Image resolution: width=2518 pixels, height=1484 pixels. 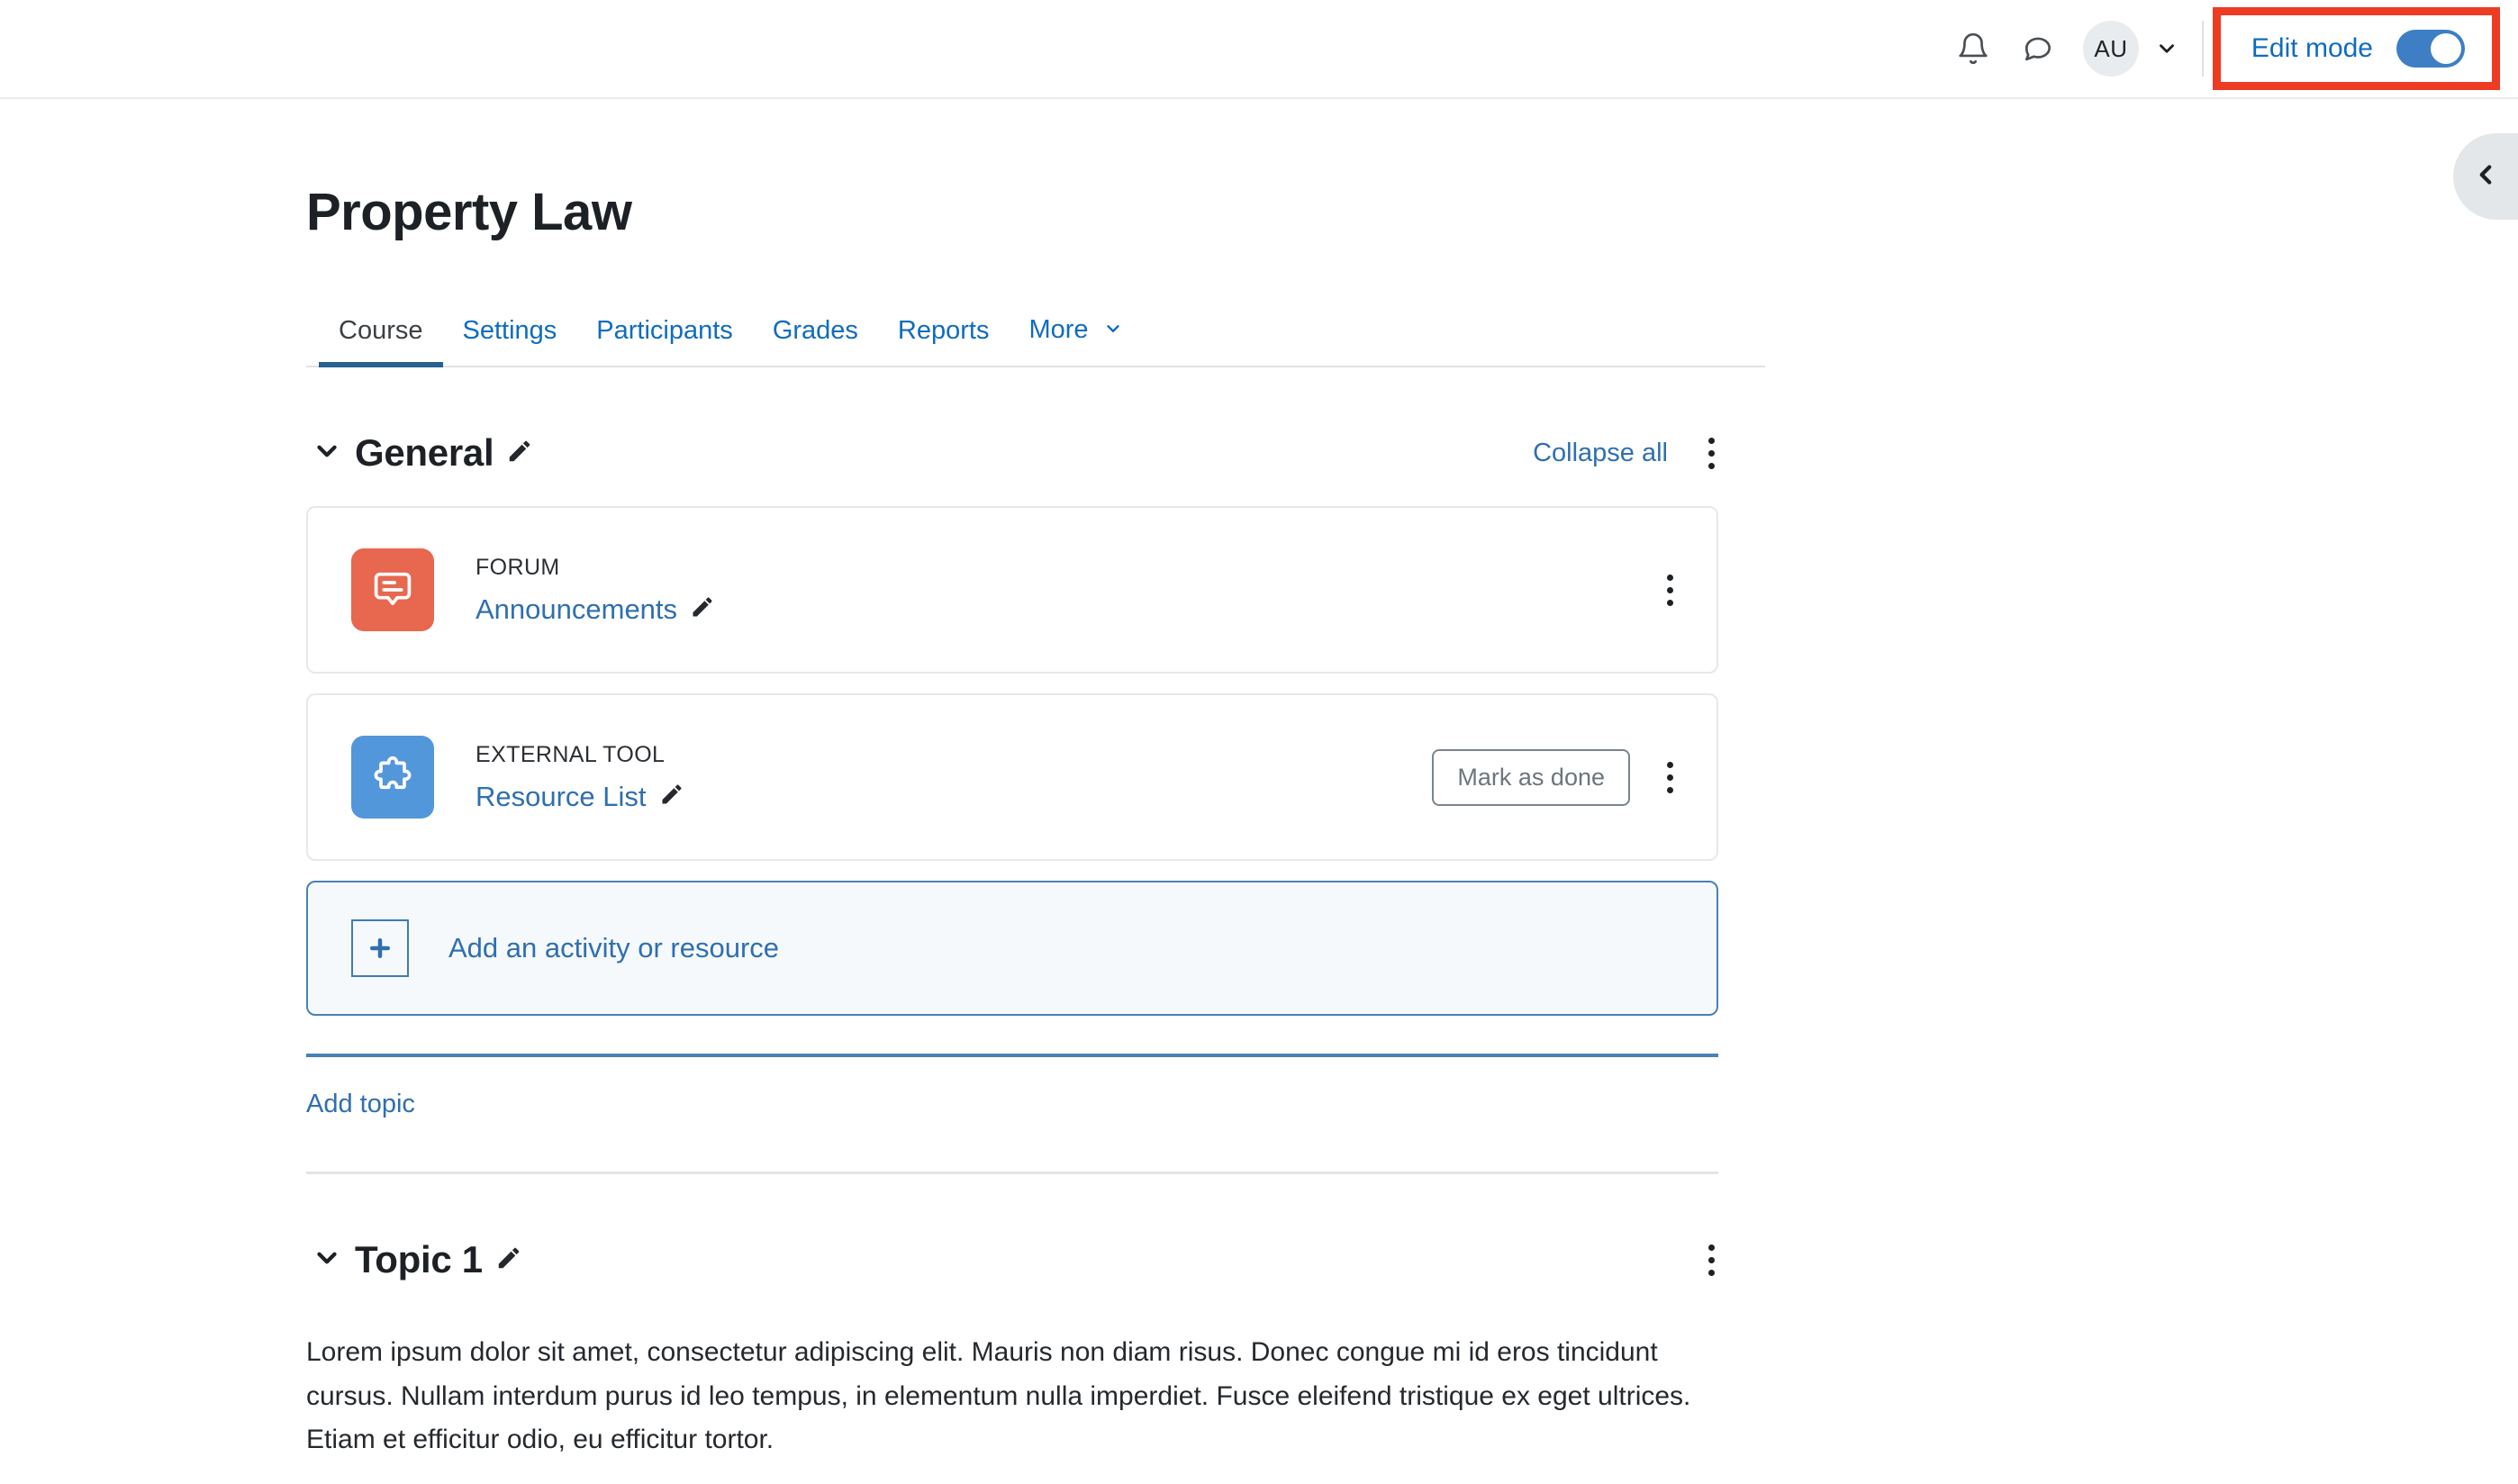 I want to click on topic1-section-actions, so click(x=1728, y=1259).